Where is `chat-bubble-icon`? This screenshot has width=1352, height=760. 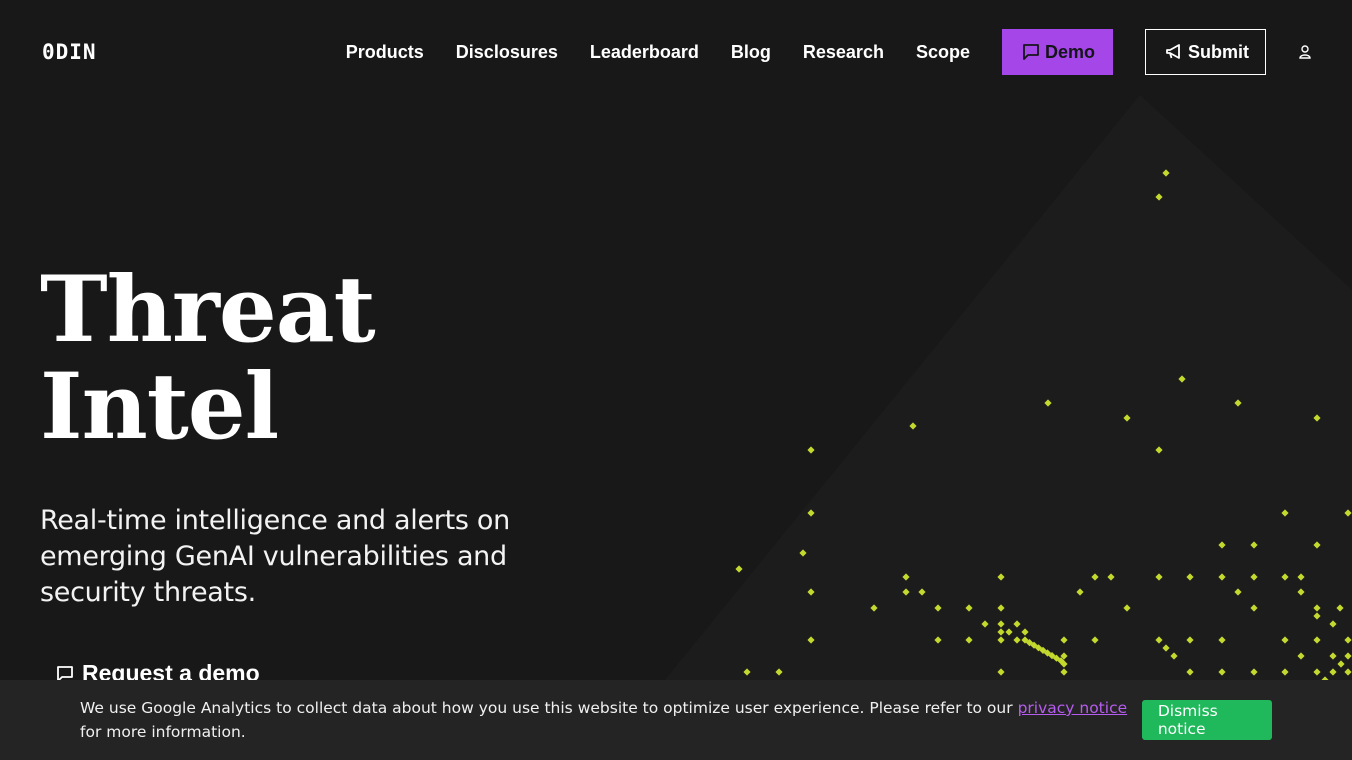 chat-bubble-icon is located at coordinates (1031, 52).